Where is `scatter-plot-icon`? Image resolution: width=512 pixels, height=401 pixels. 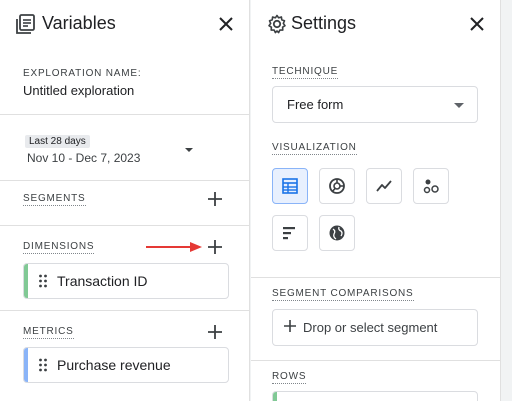 scatter-plot-icon is located at coordinates (431, 186).